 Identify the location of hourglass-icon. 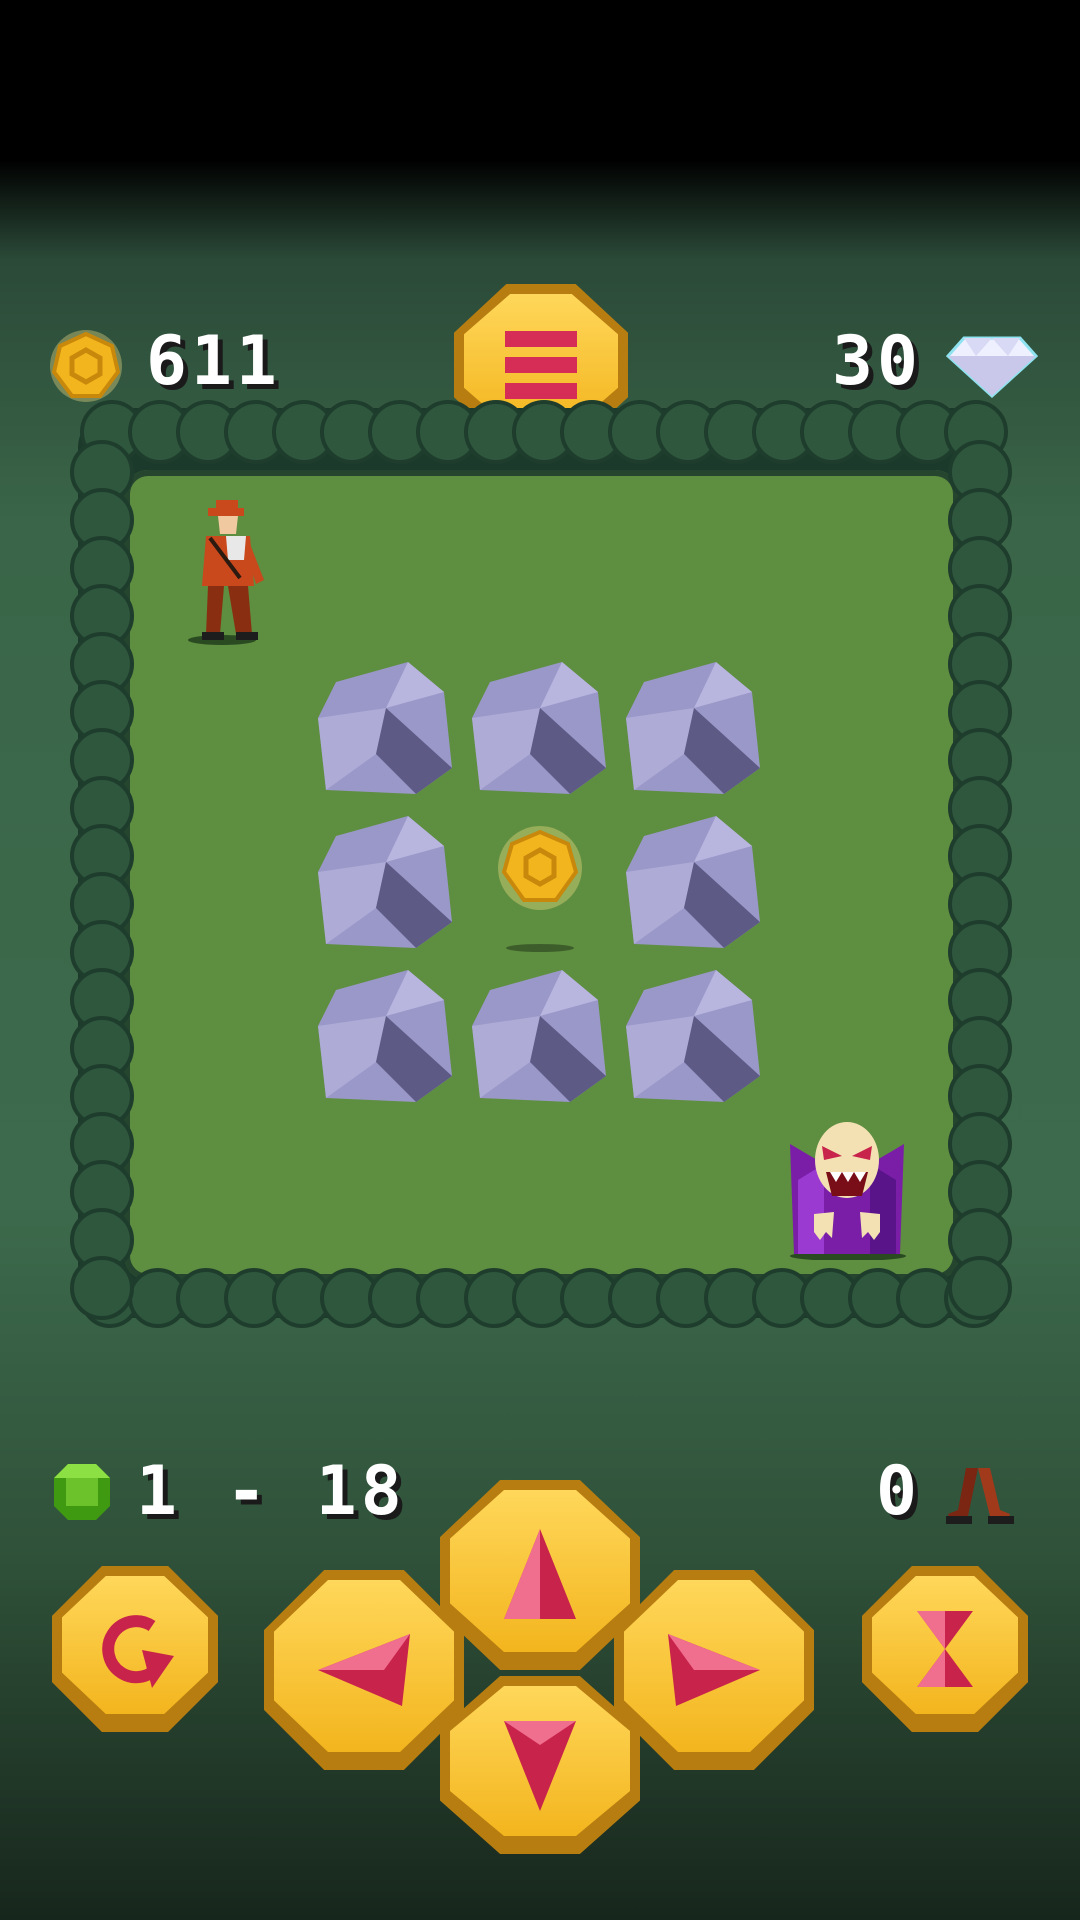
(945, 1649).